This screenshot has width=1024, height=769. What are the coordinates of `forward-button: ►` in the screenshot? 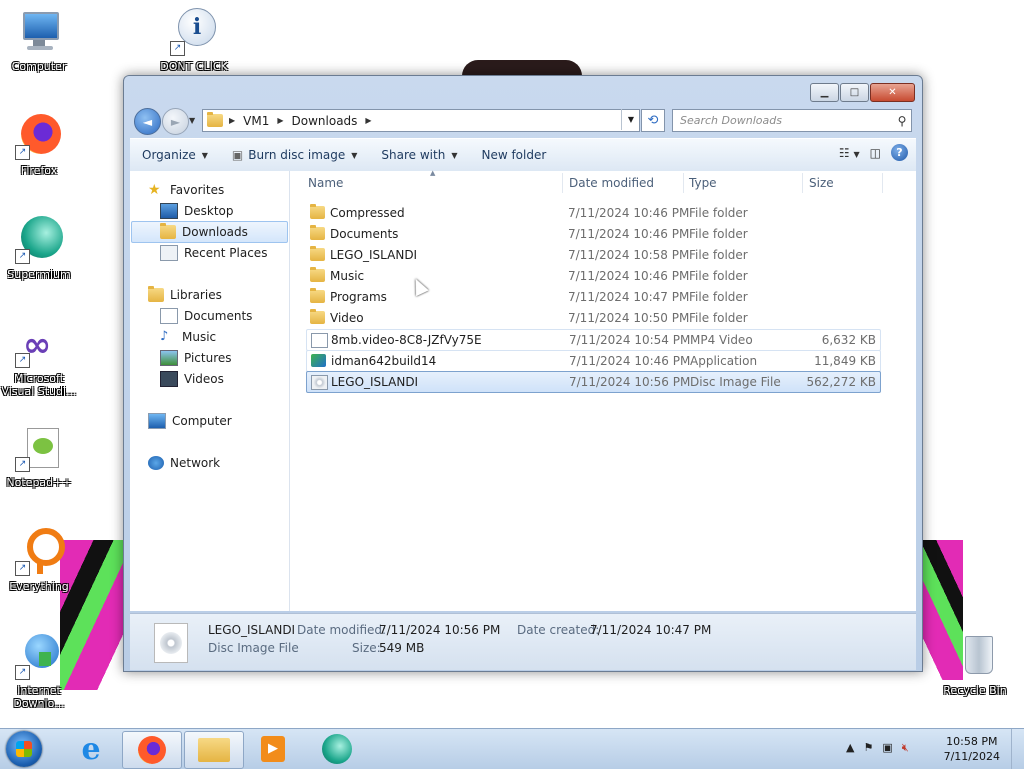 It's located at (175, 121).